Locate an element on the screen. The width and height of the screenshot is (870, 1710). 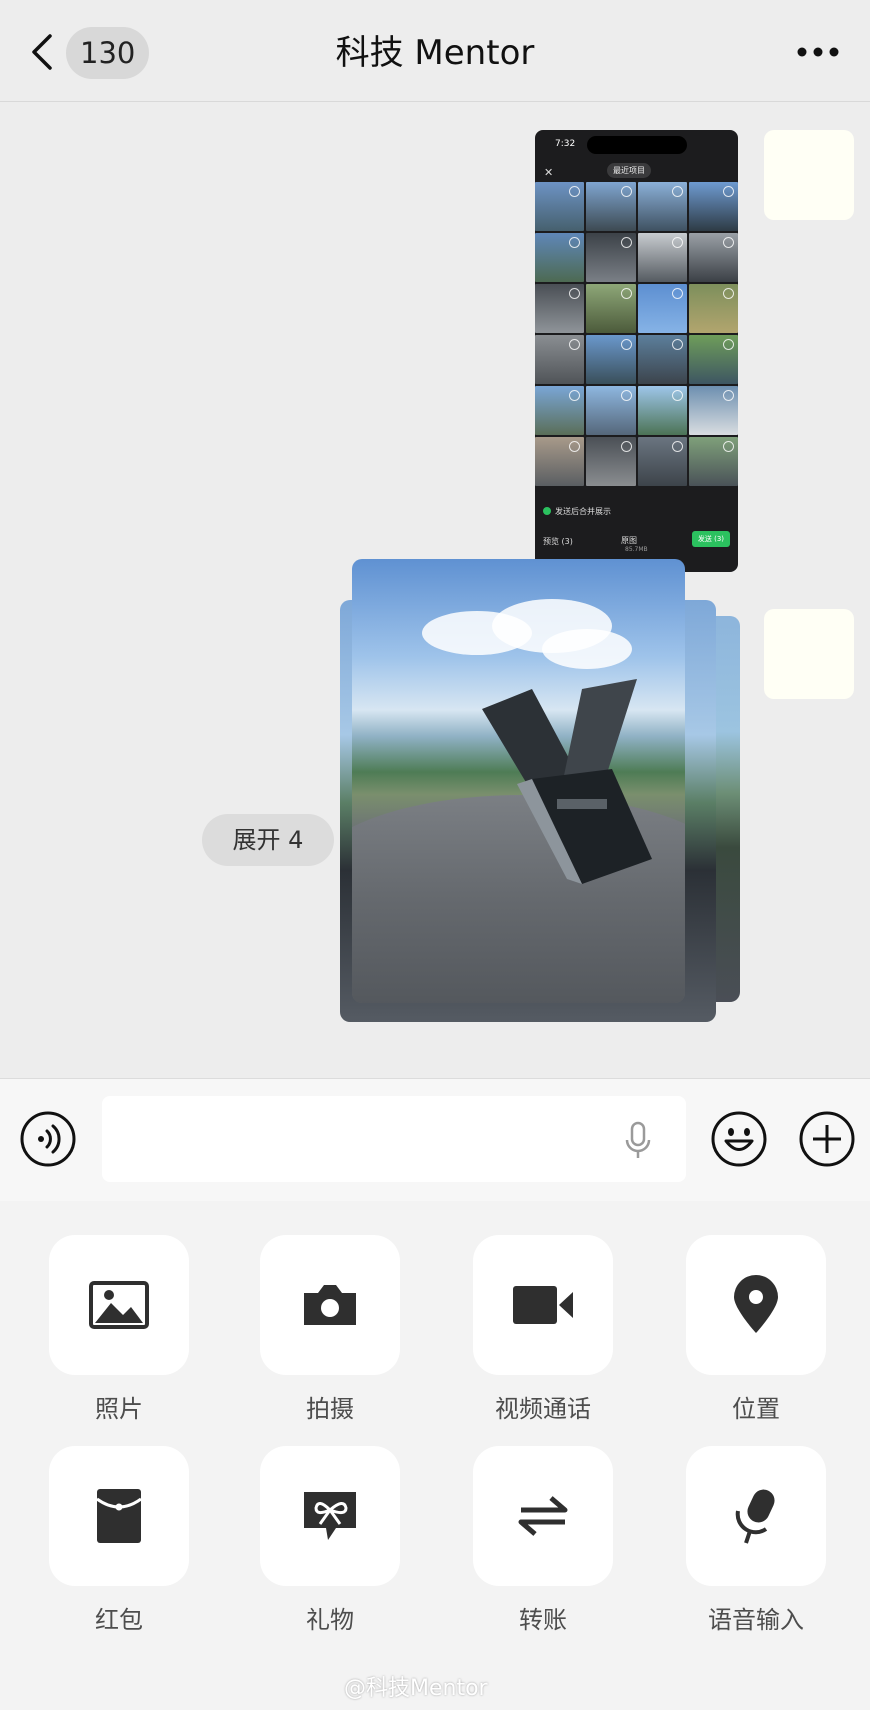
panel-item-label: 红包 is located at coordinates (119, 1620).